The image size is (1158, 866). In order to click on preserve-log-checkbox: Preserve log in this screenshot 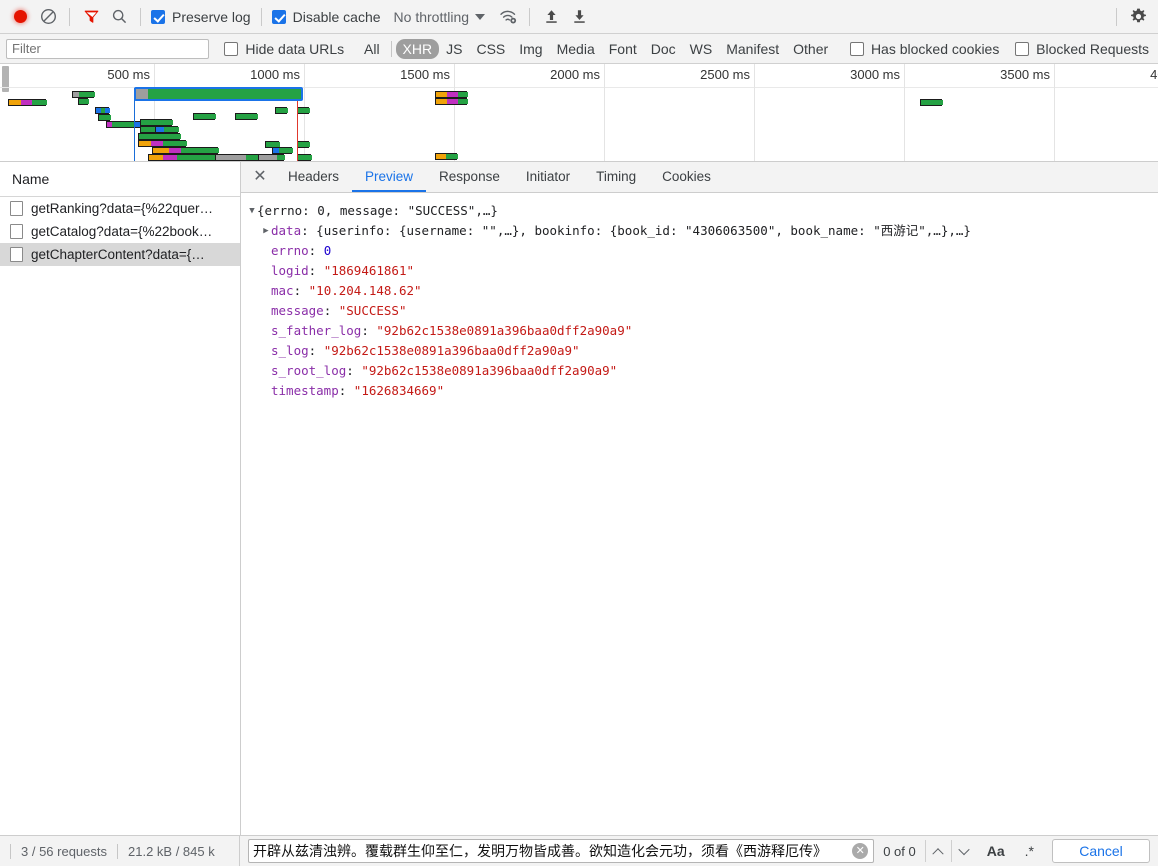, I will do `click(201, 16)`.